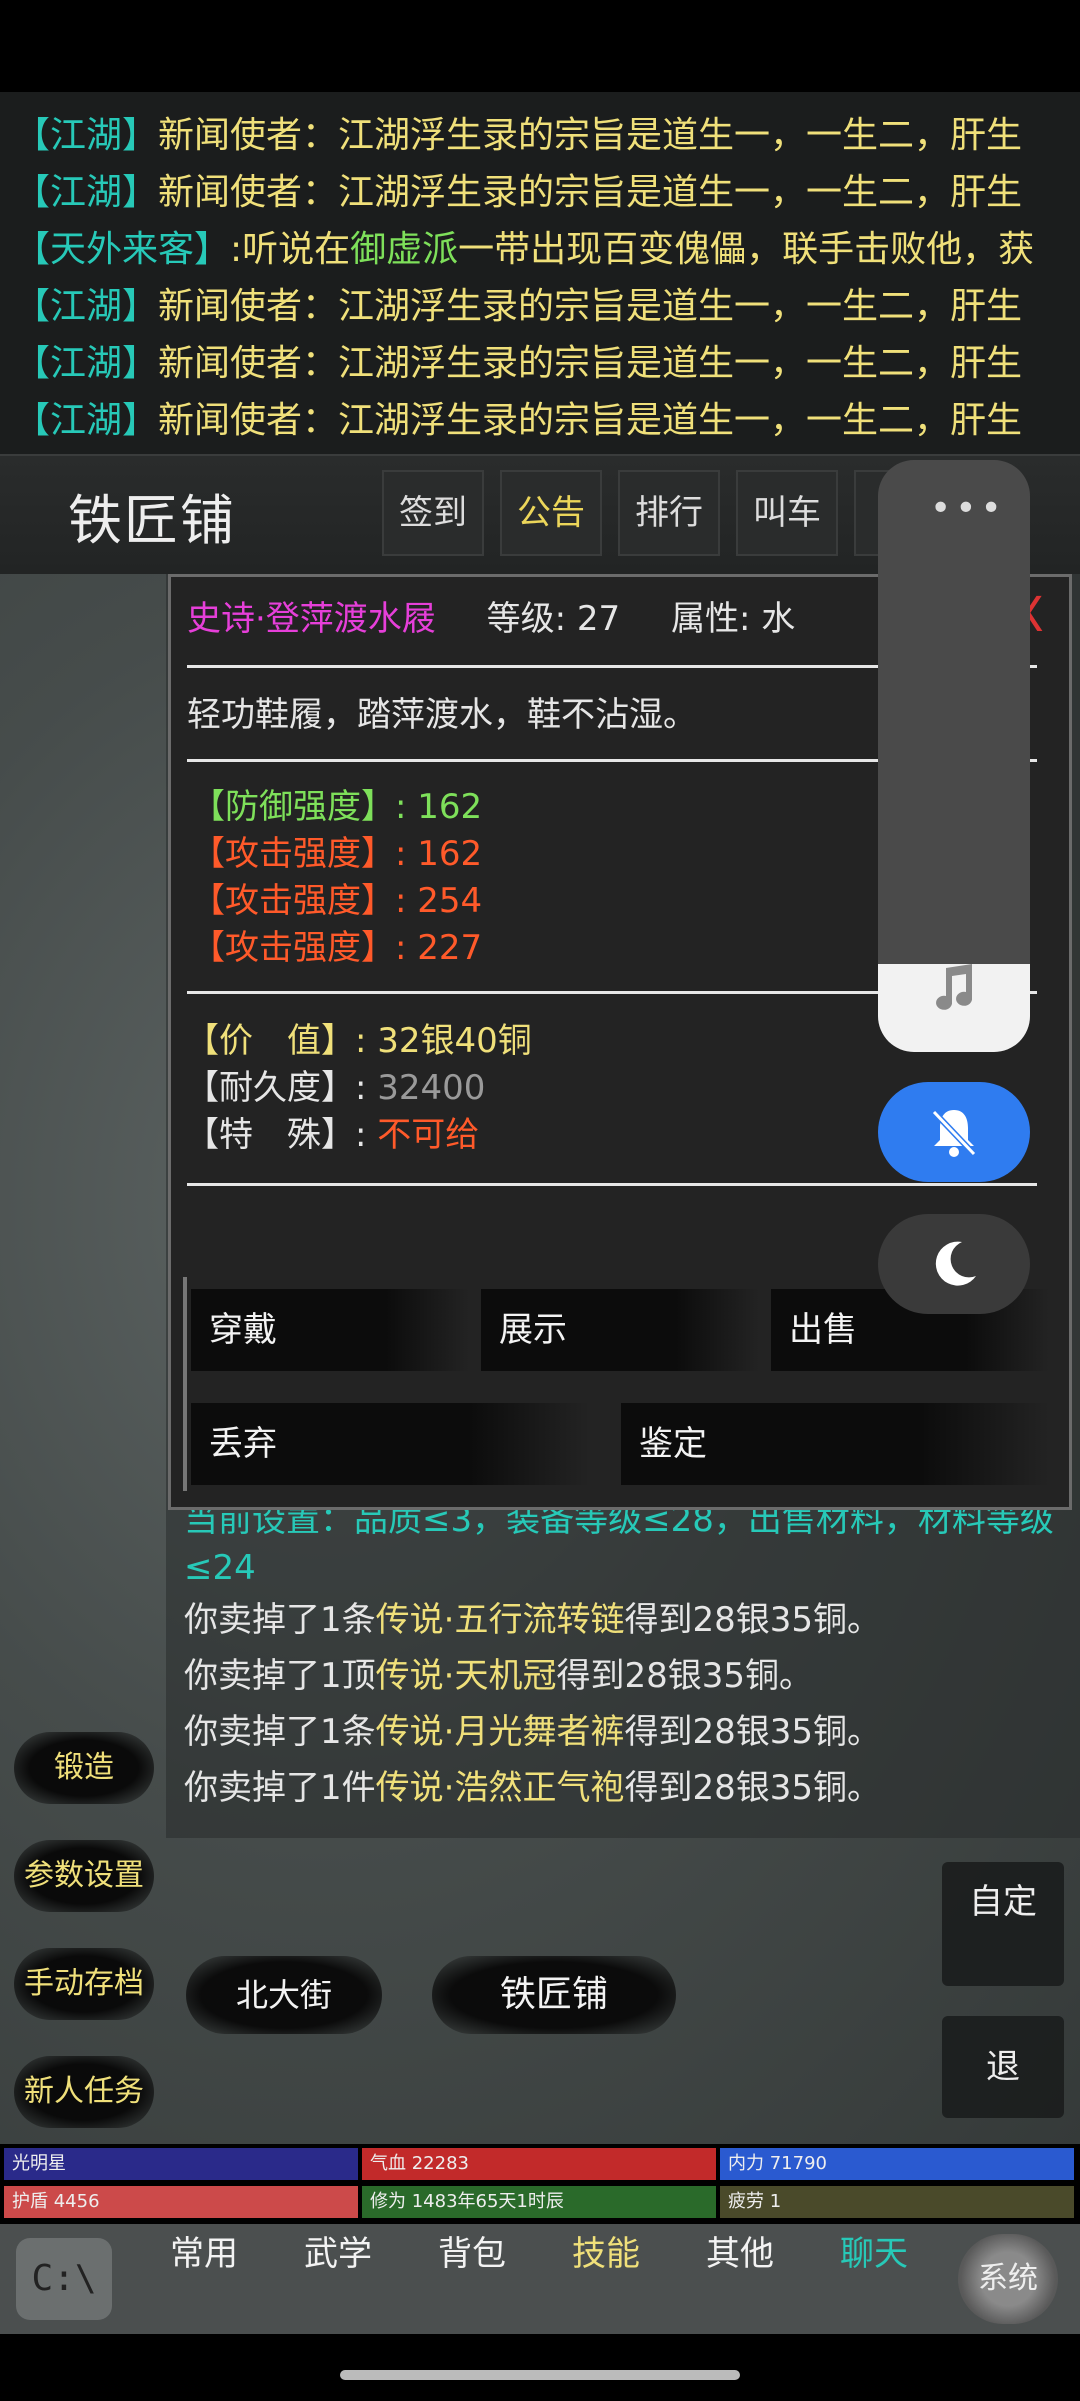 This screenshot has width=1080, height=2401. Describe the element at coordinates (442, 715) in the screenshot. I see `item-description: 轻功鞋履，踏萍渡水，鞋不沾湿。` at that location.